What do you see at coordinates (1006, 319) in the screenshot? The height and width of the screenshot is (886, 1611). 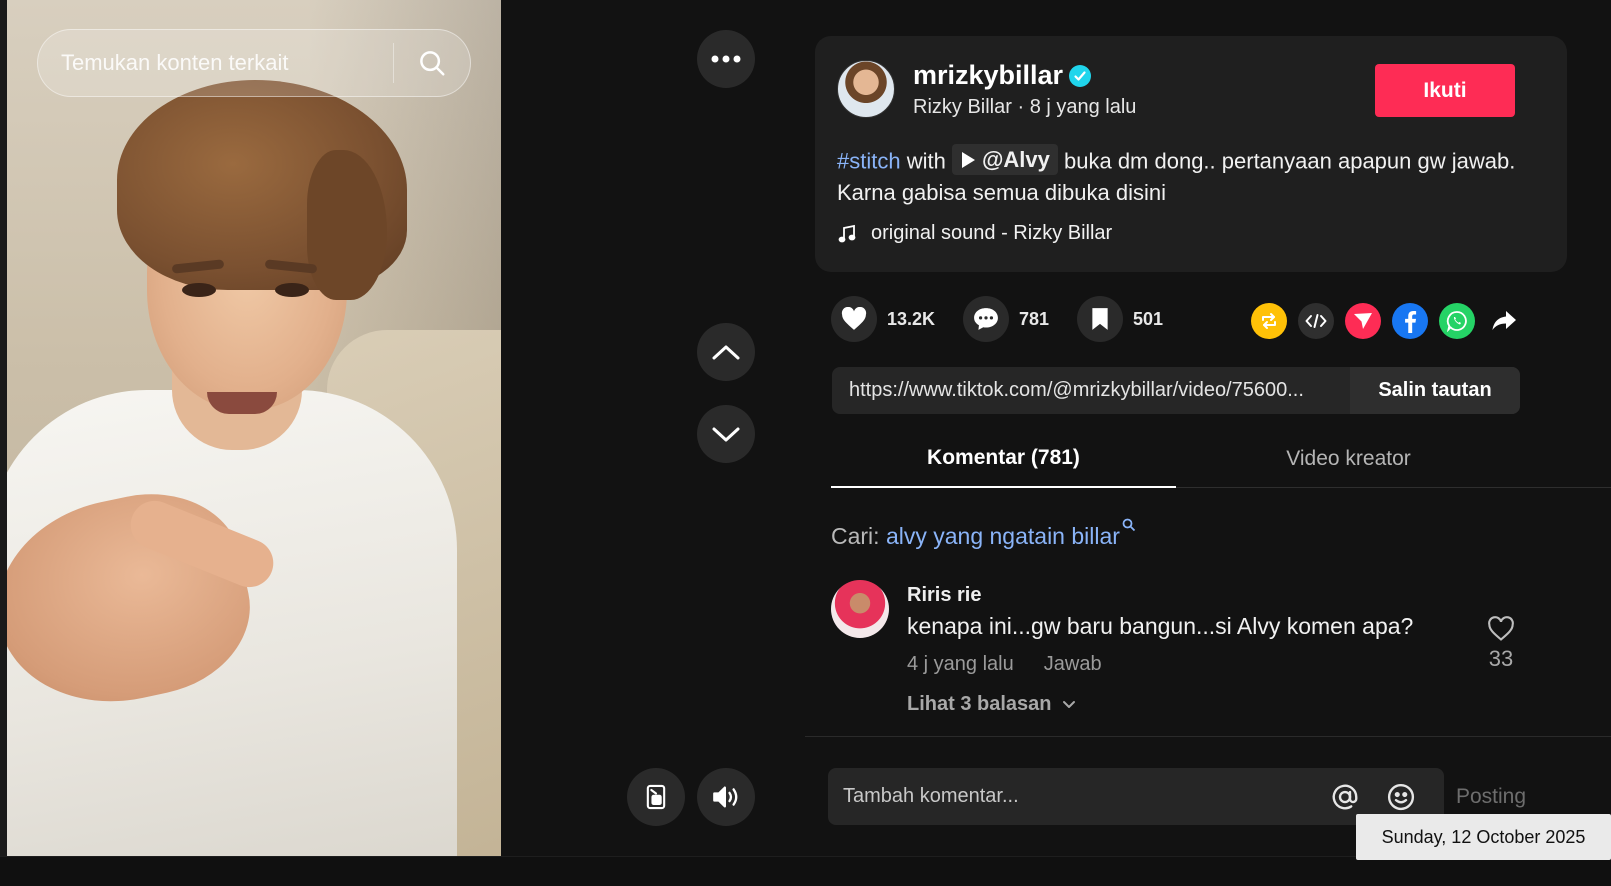 I see `comment-button: 781` at bounding box center [1006, 319].